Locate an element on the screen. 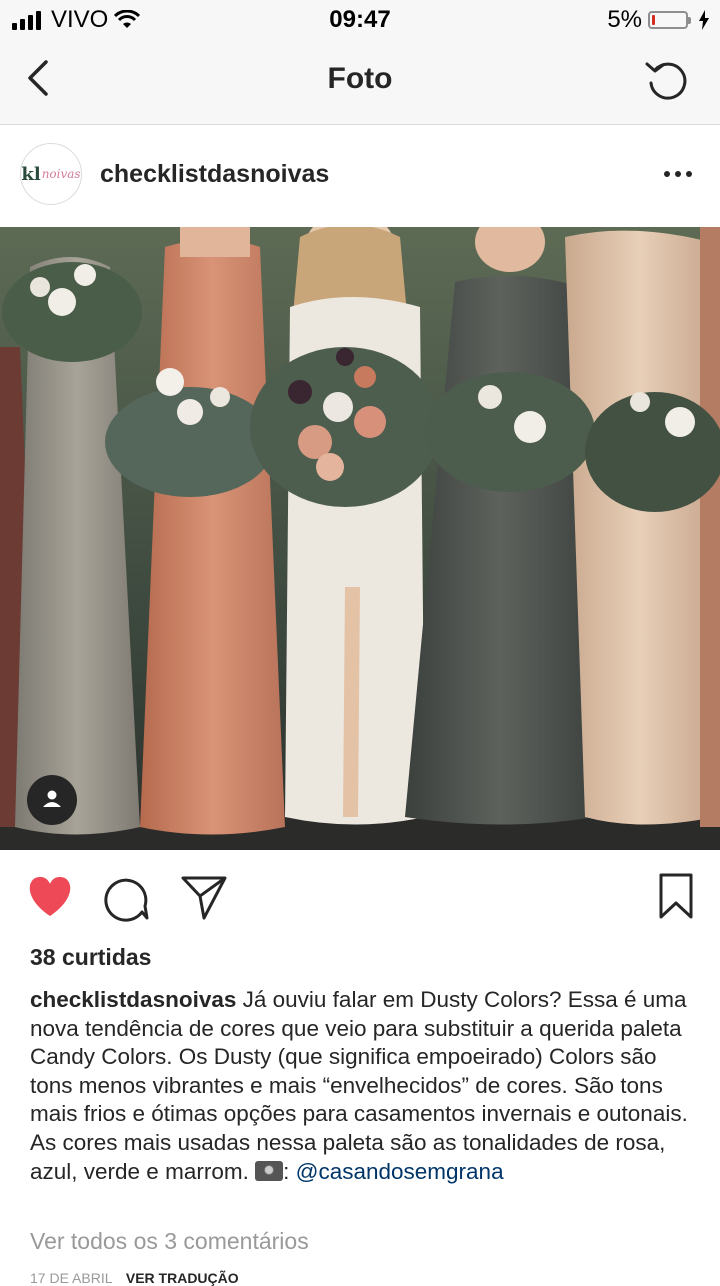 Image resolution: width=720 pixels, height=1286 pixels. user-tag-icon is located at coordinates (52, 800).